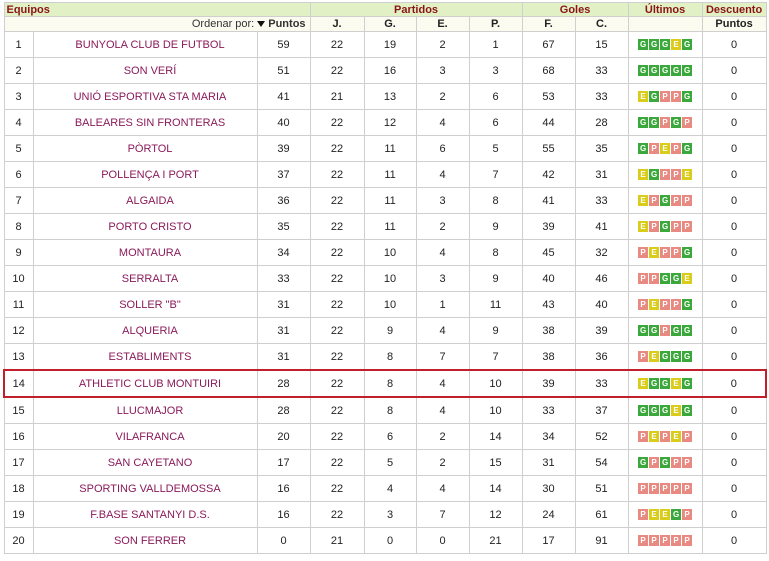  Describe the element at coordinates (18, 174) in the screenshot. I see `position-cell: 6` at that location.